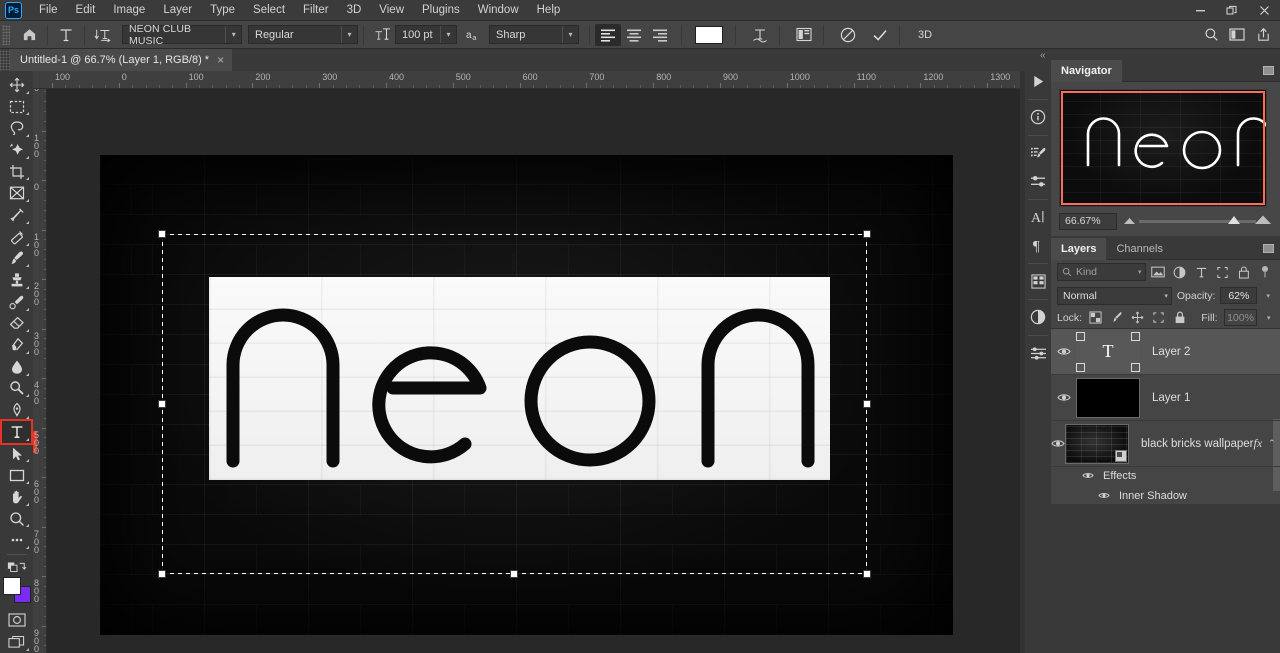 Image resolution: width=1280 pixels, height=653 pixels. What do you see at coordinates (16, 107) in the screenshot?
I see `rectangular-marquee-tool` at bounding box center [16, 107].